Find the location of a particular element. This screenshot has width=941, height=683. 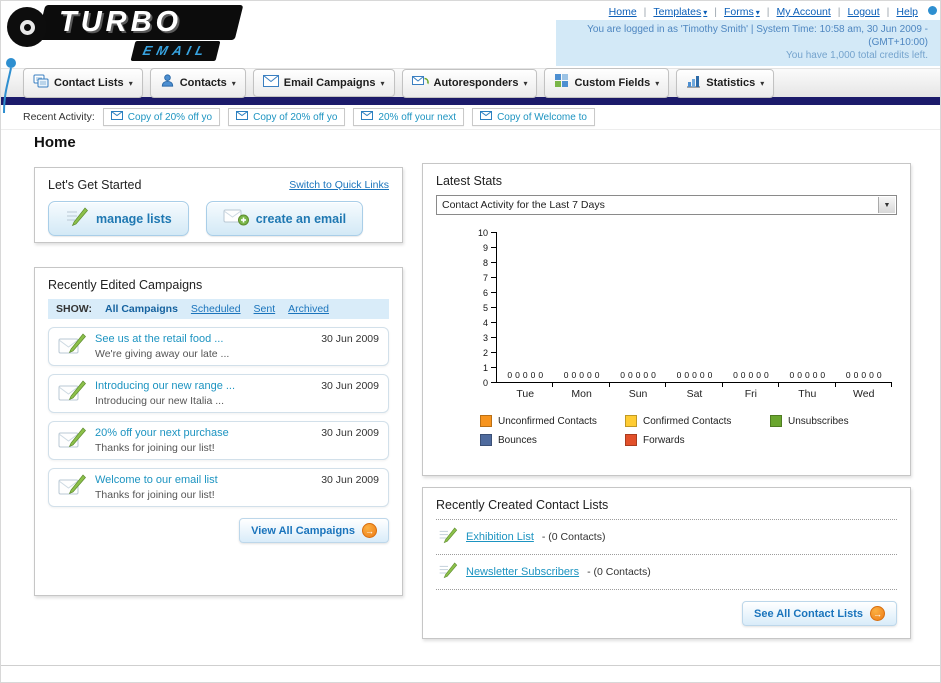

logo-tail-decoration is located at coordinates (9, 86).